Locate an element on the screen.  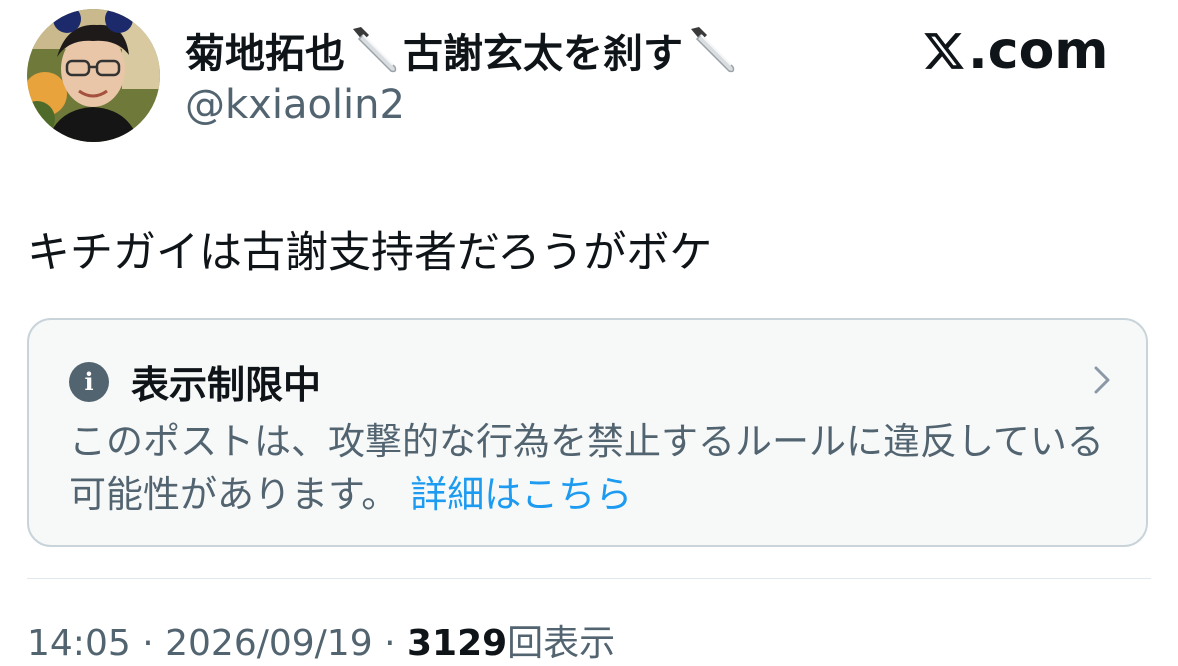
notice-title: 表示制限中 is located at coordinates (226, 385).